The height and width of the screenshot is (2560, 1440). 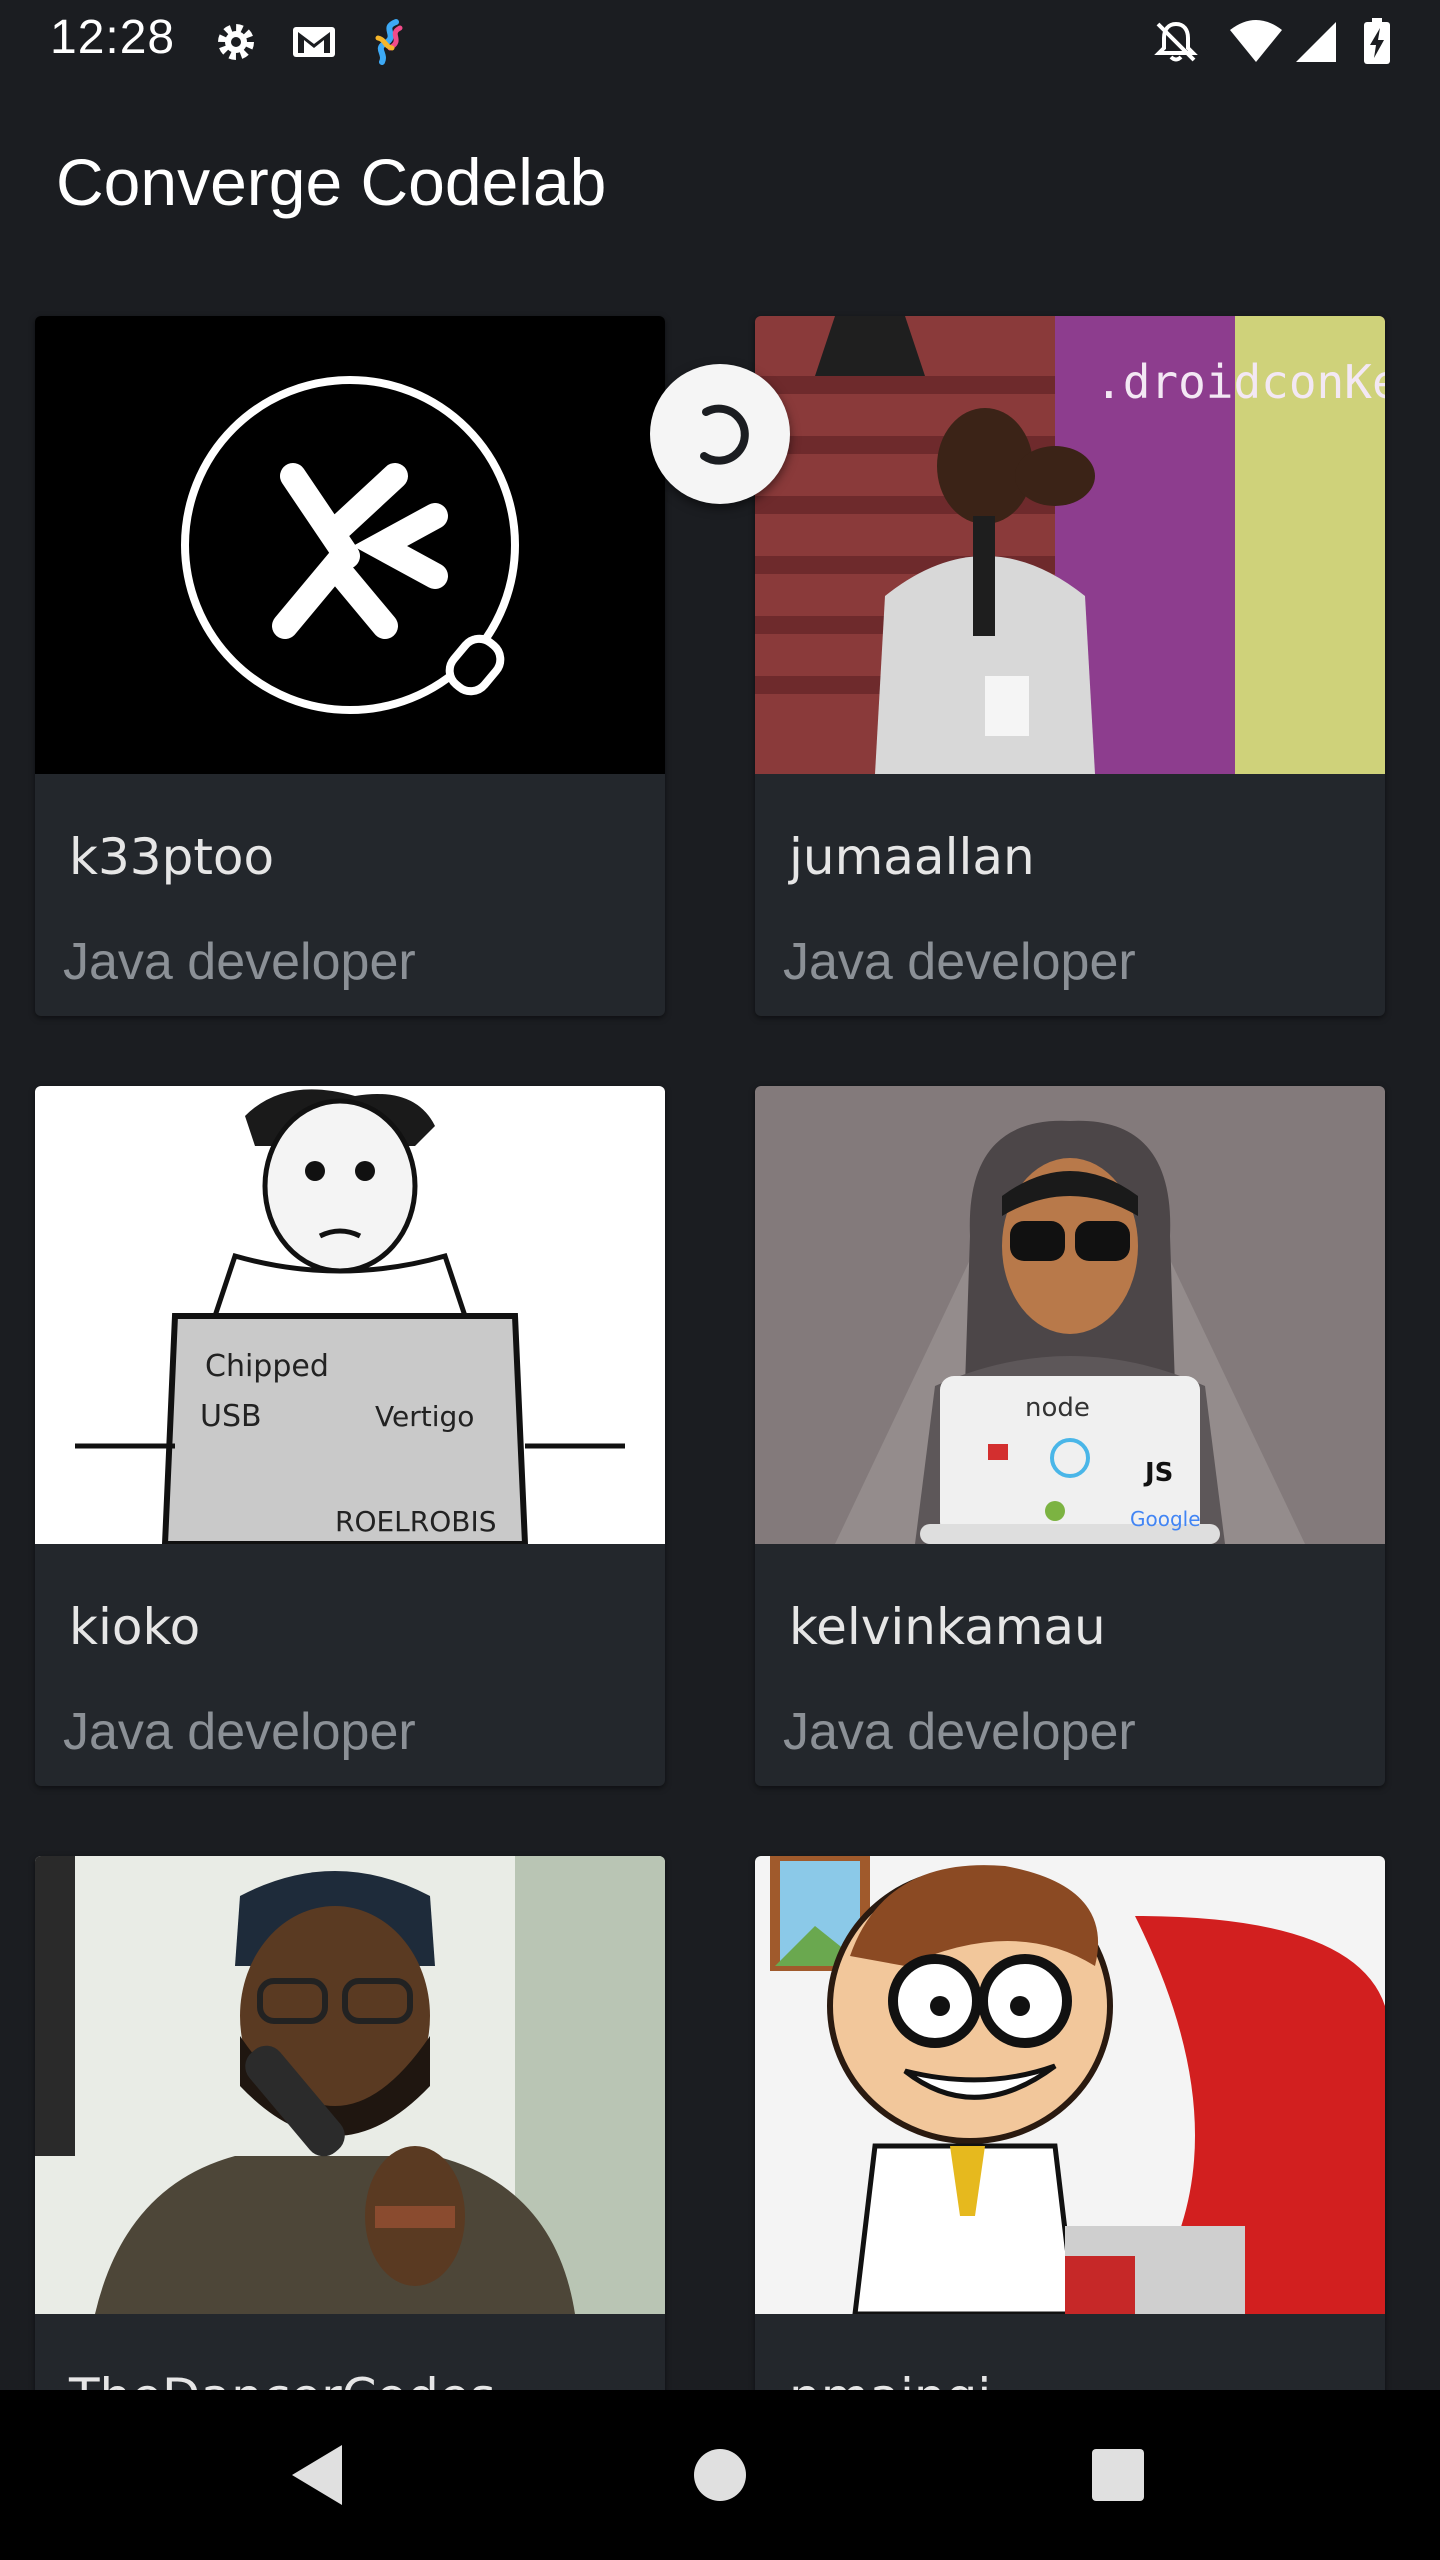 What do you see at coordinates (350, 1315) in the screenshot?
I see `cartoon-laptop-avatar: Chipped USB Vertigo ROELROBIS` at bounding box center [350, 1315].